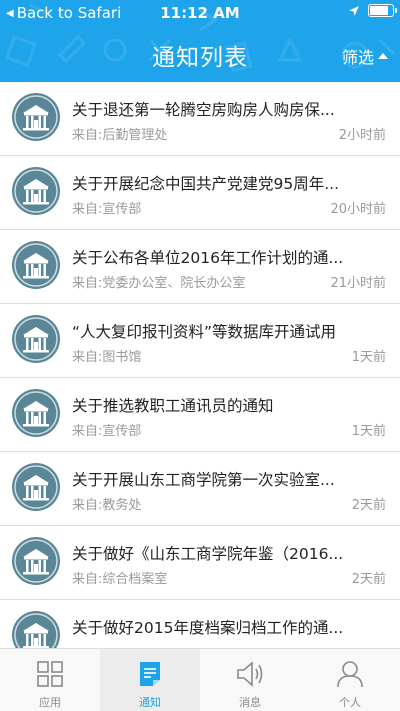  Describe the element at coordinates (204, 332) in the screenshot. I see `notification-title: “人大复印报刊资料”等数据库开通试用` at that location.